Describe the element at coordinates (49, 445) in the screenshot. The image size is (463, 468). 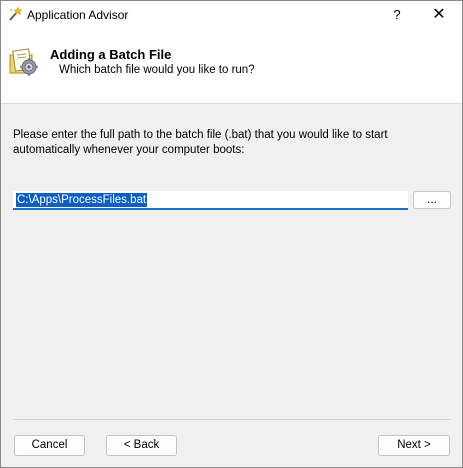
I see `cancel-button: Cancel` at that location.